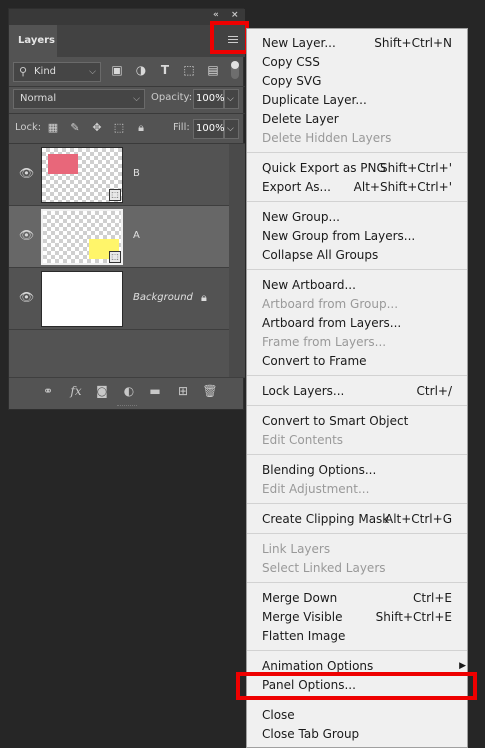 This screenshot has width=485, height=748. What do you see at coordinates (141, 70) in the screenshot?
I see `adjustment-filter-icon: ◑` at bounding box center [141, 70].